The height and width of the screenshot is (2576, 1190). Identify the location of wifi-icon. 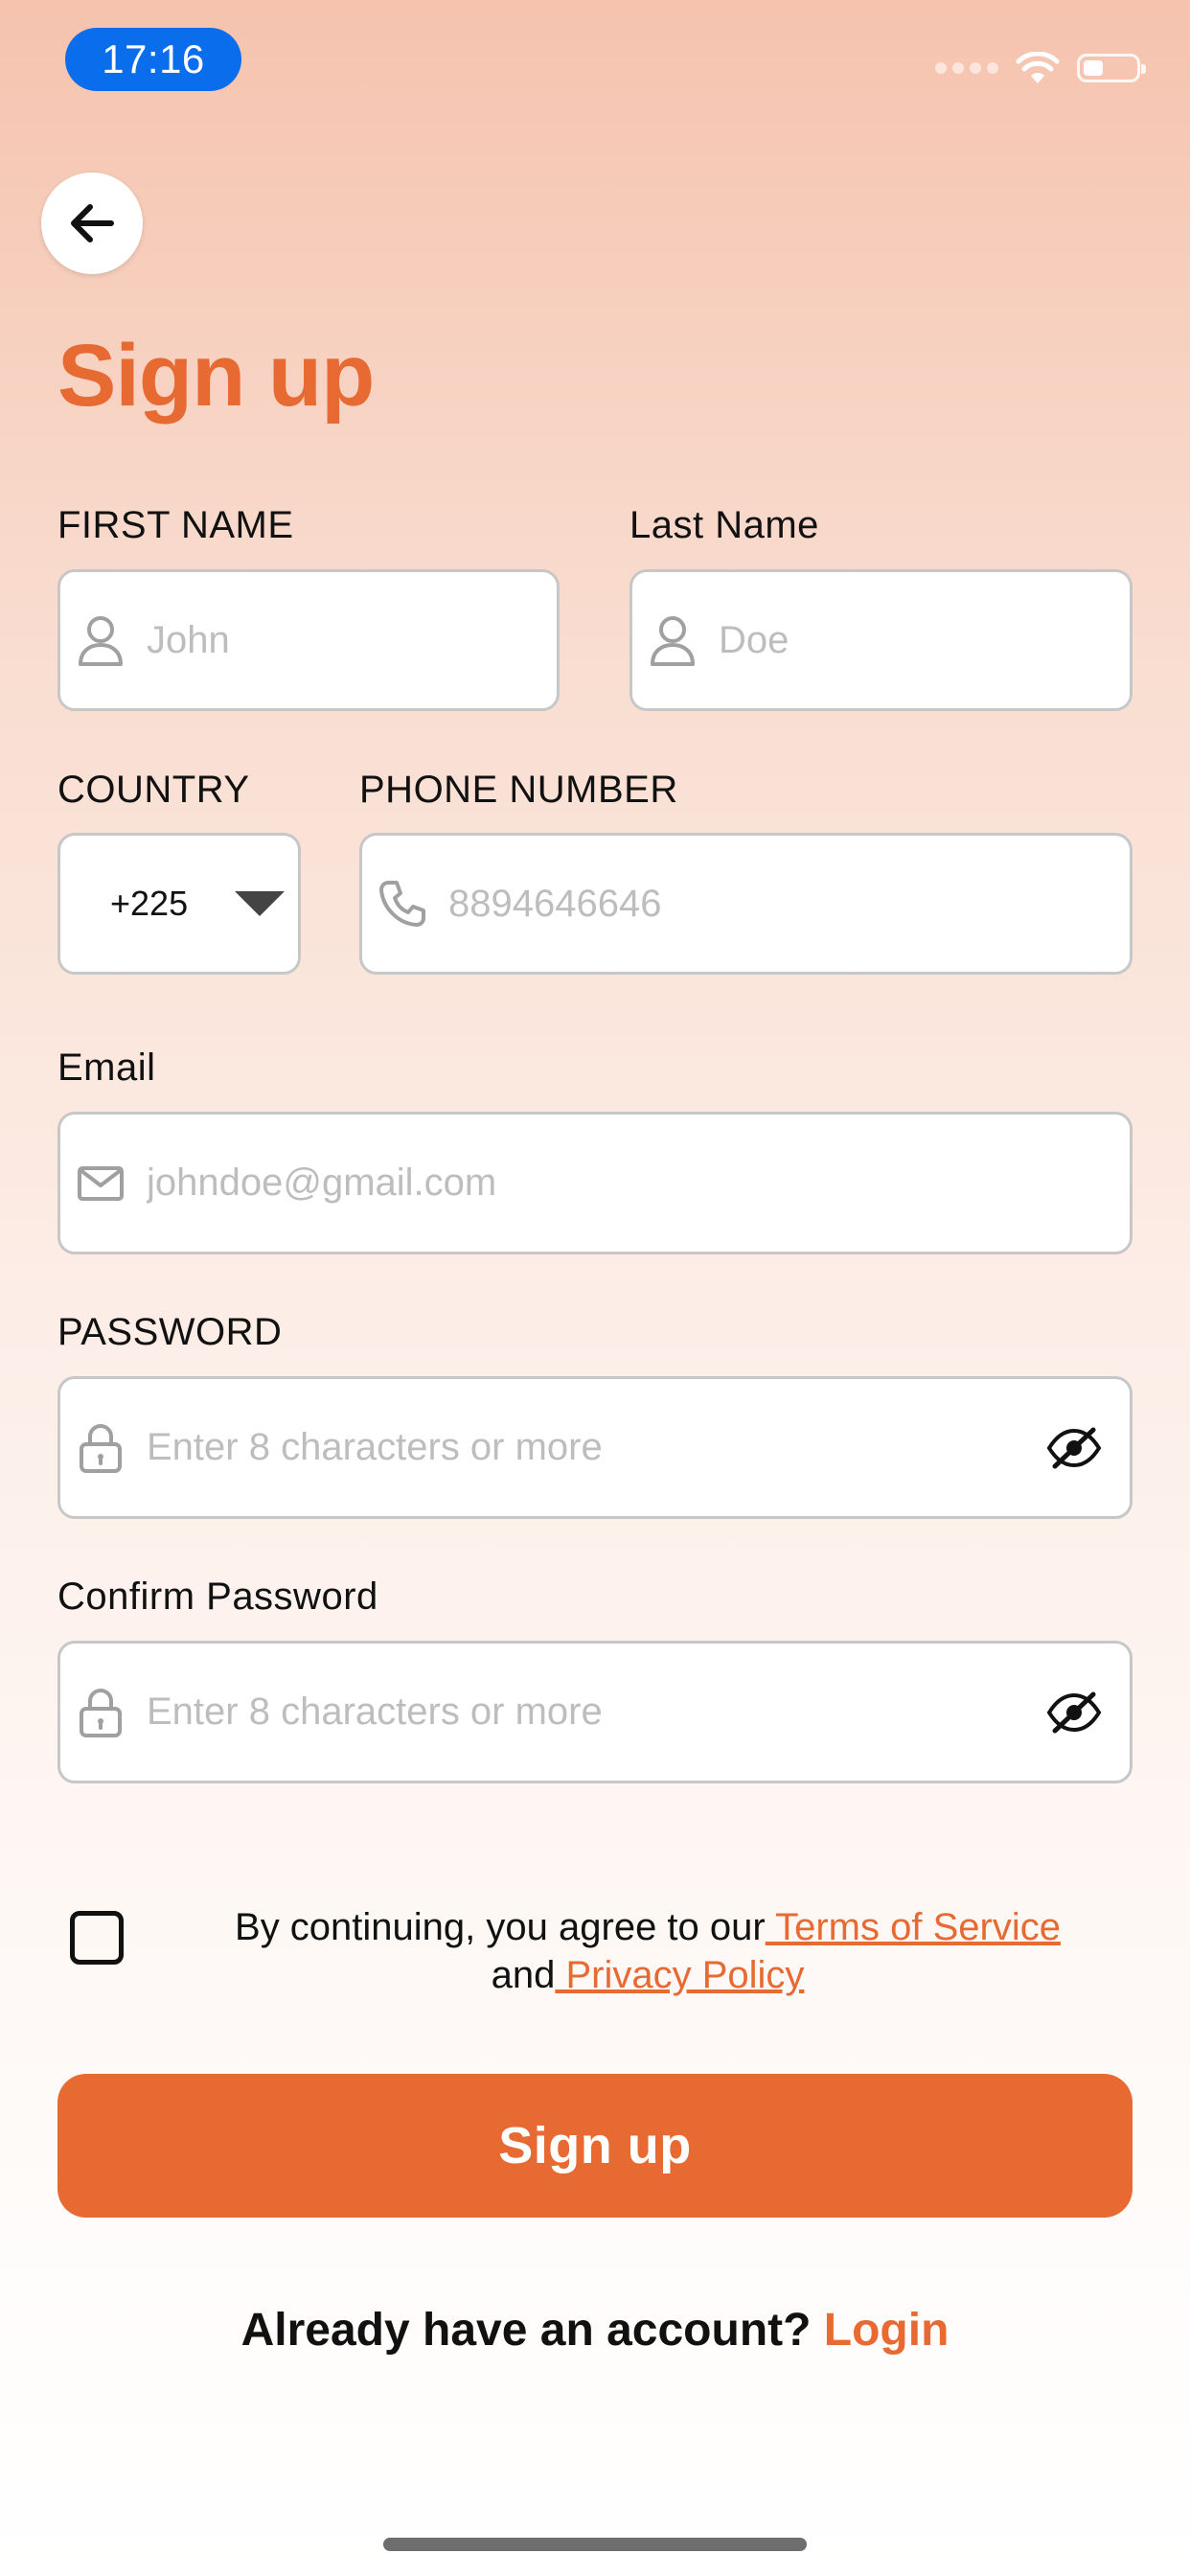
(1038, 67).